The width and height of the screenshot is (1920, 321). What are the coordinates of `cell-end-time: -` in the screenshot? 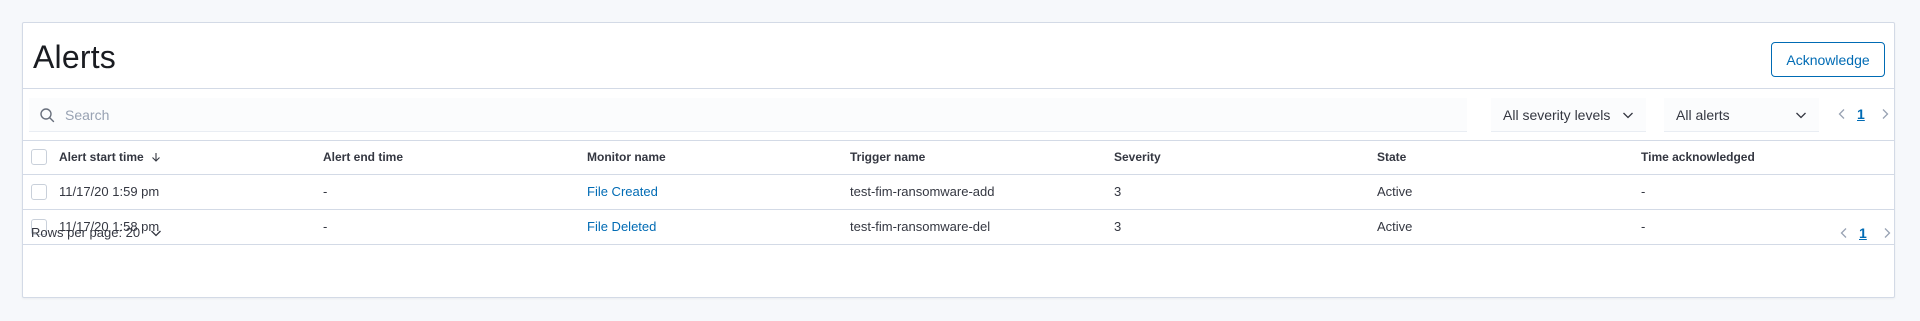 It's located at (455, 192).